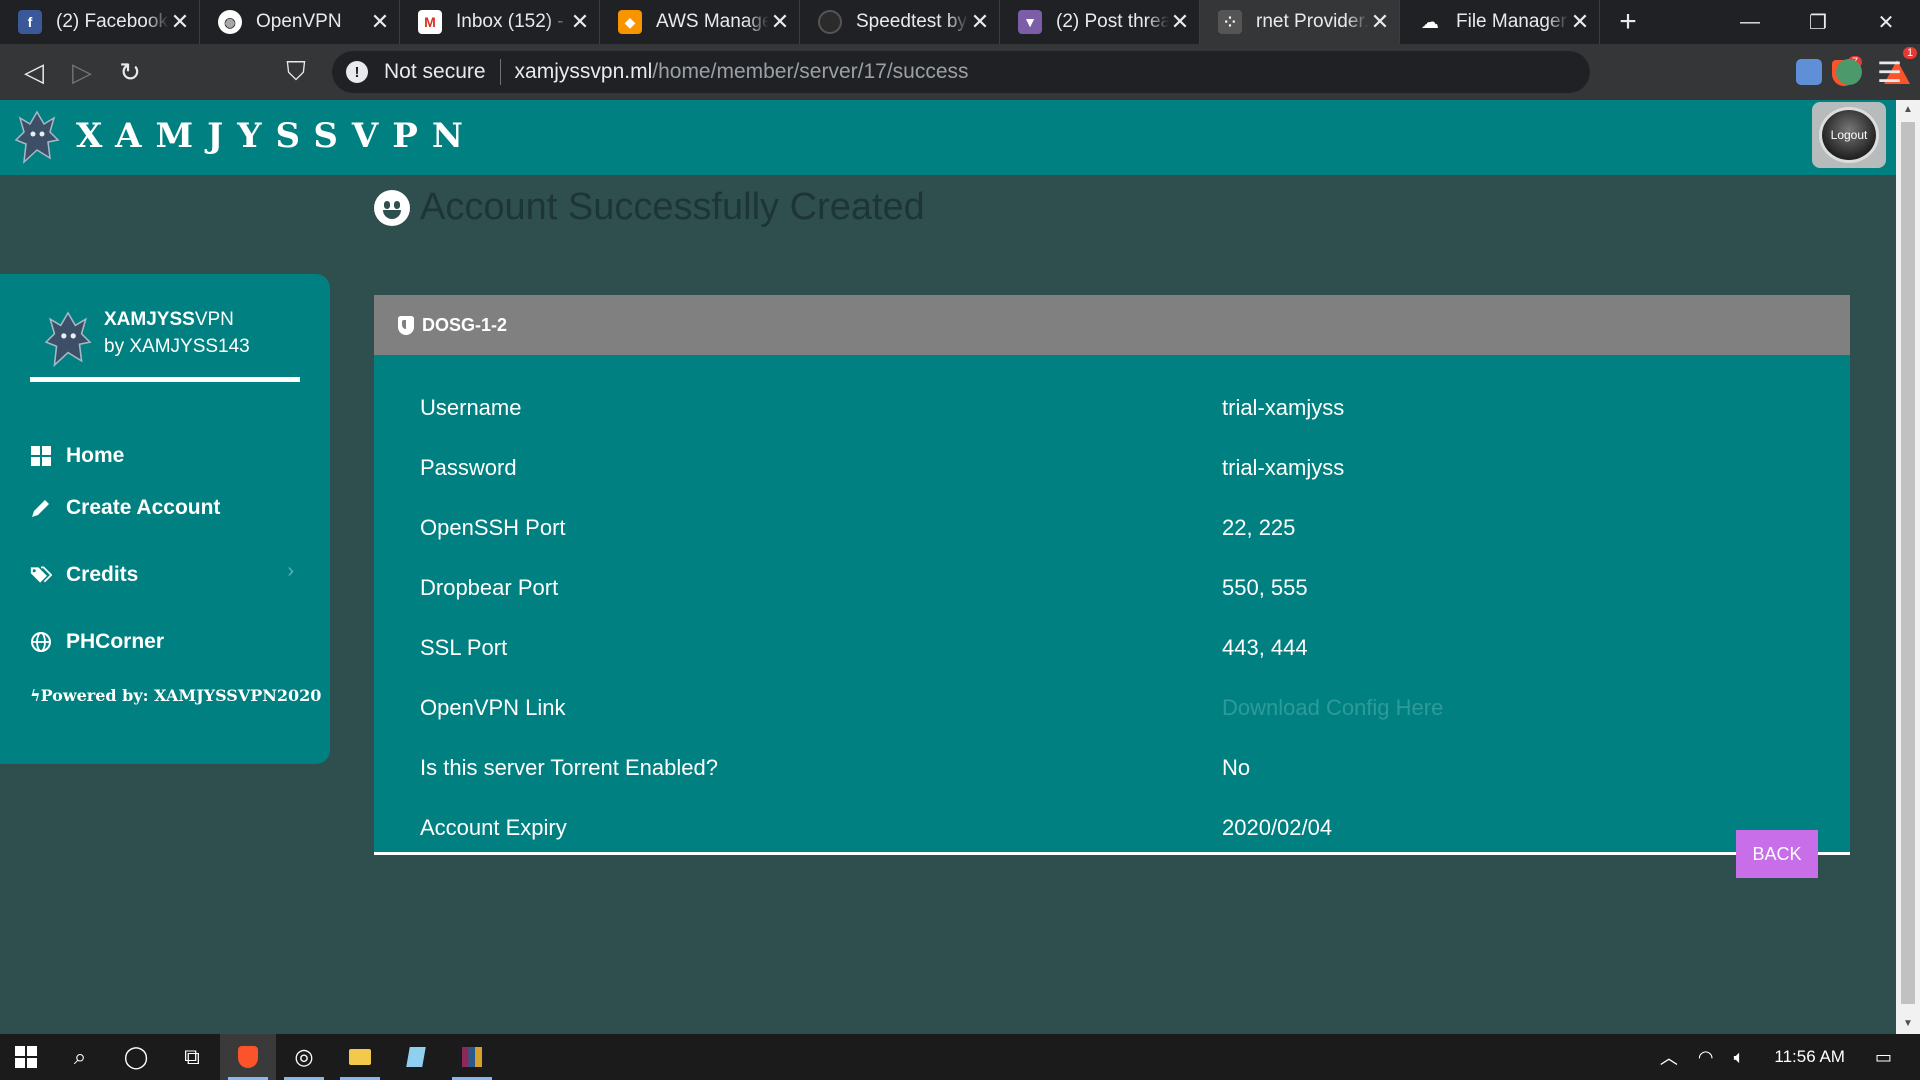 Image resolution: width=1920 pixels, height=1080 pixels. I want to click on volume-icon: 🔈︎, so click(1739, 1057).